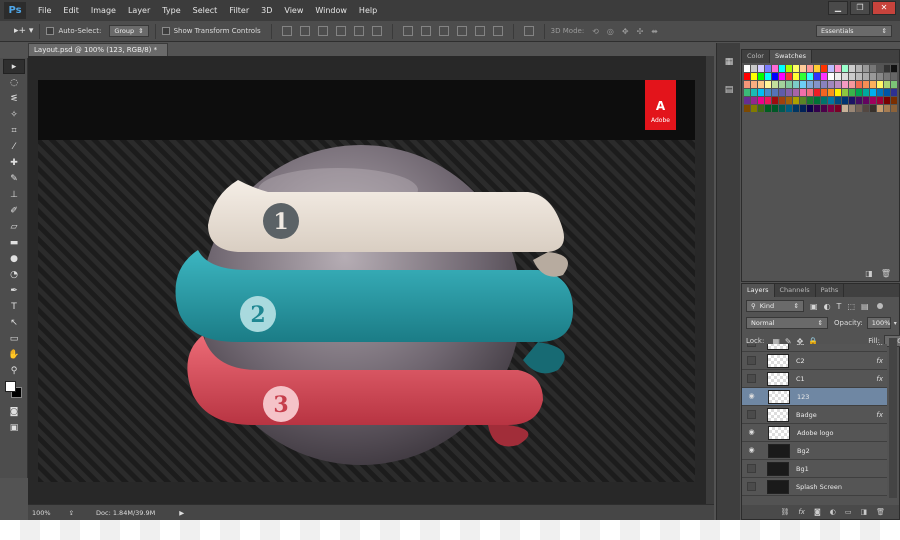 The height and width of the screenshot is (540, 900). Describe the element at coordinates (14, 162) in the screenshot. I see `healing-brush-tool-icon: ✚` at that location.